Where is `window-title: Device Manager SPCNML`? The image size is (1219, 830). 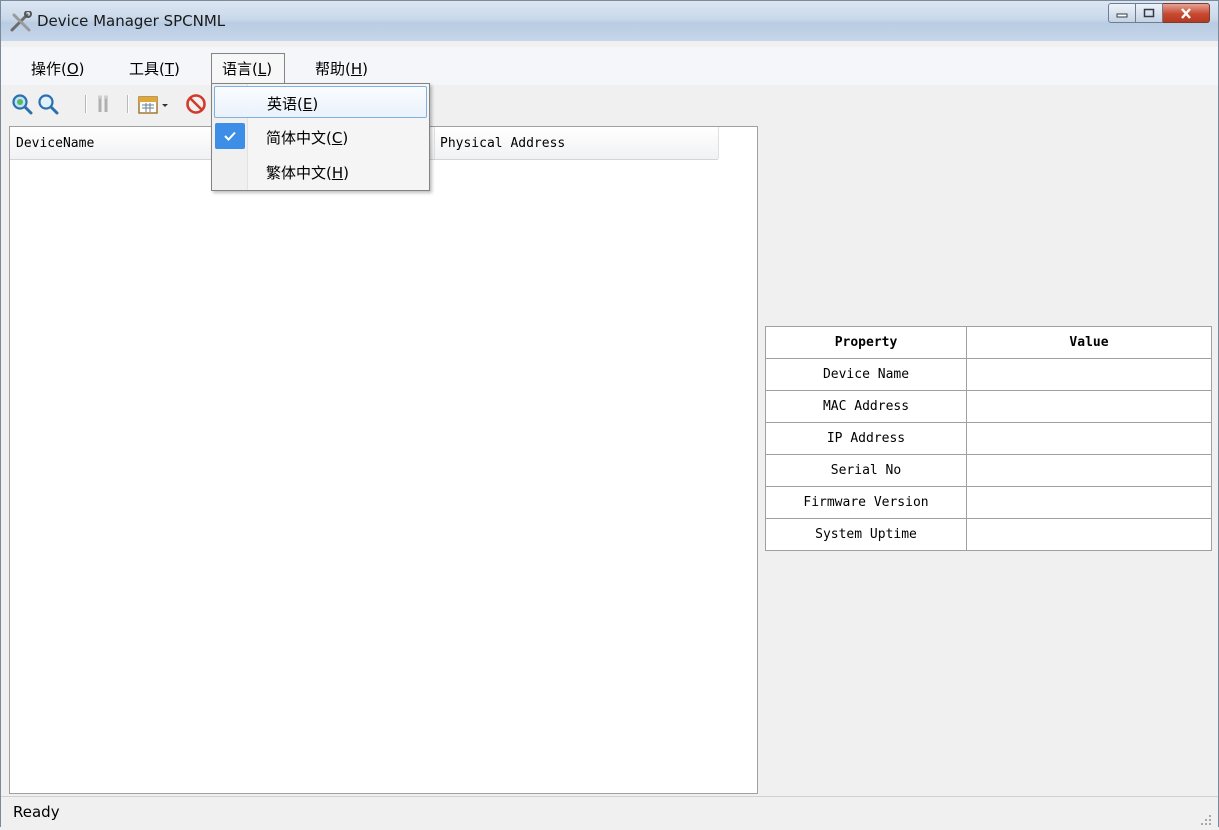 window-title: Device Manager SPCNML is located at coordinates (131, 21).